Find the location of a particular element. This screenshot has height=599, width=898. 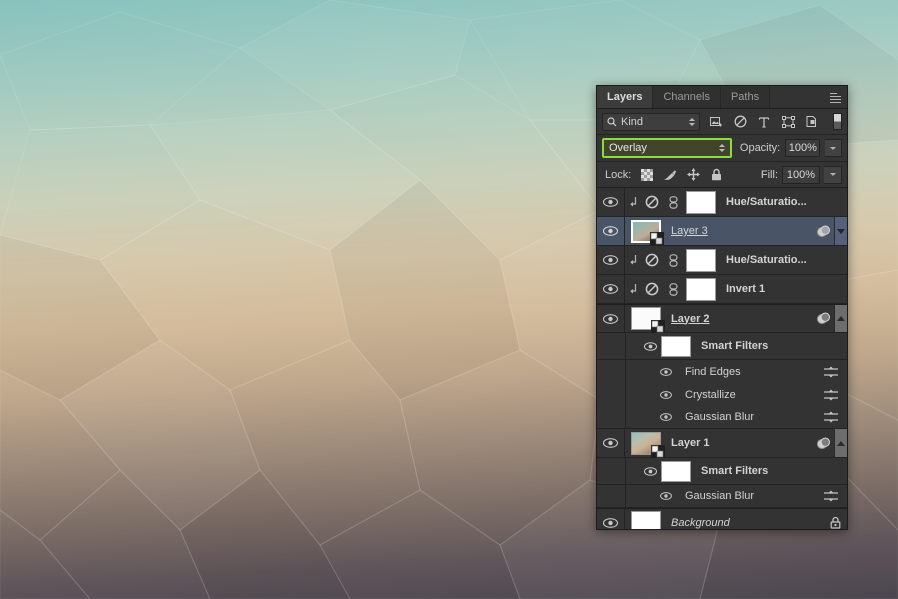

type-layer-filter-icon is located at coordinates (764, 122).